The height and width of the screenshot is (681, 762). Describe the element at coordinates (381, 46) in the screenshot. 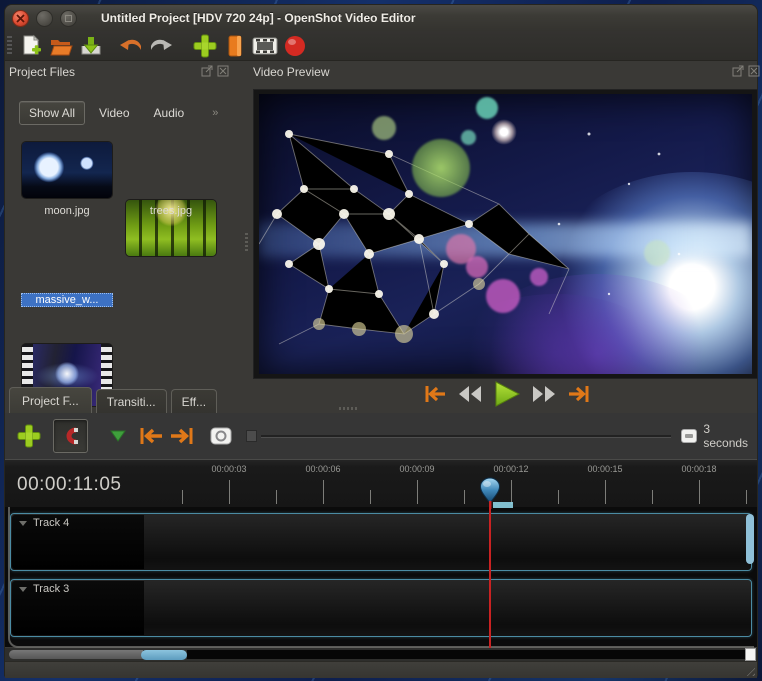

I see `main-toolbar` at that location.